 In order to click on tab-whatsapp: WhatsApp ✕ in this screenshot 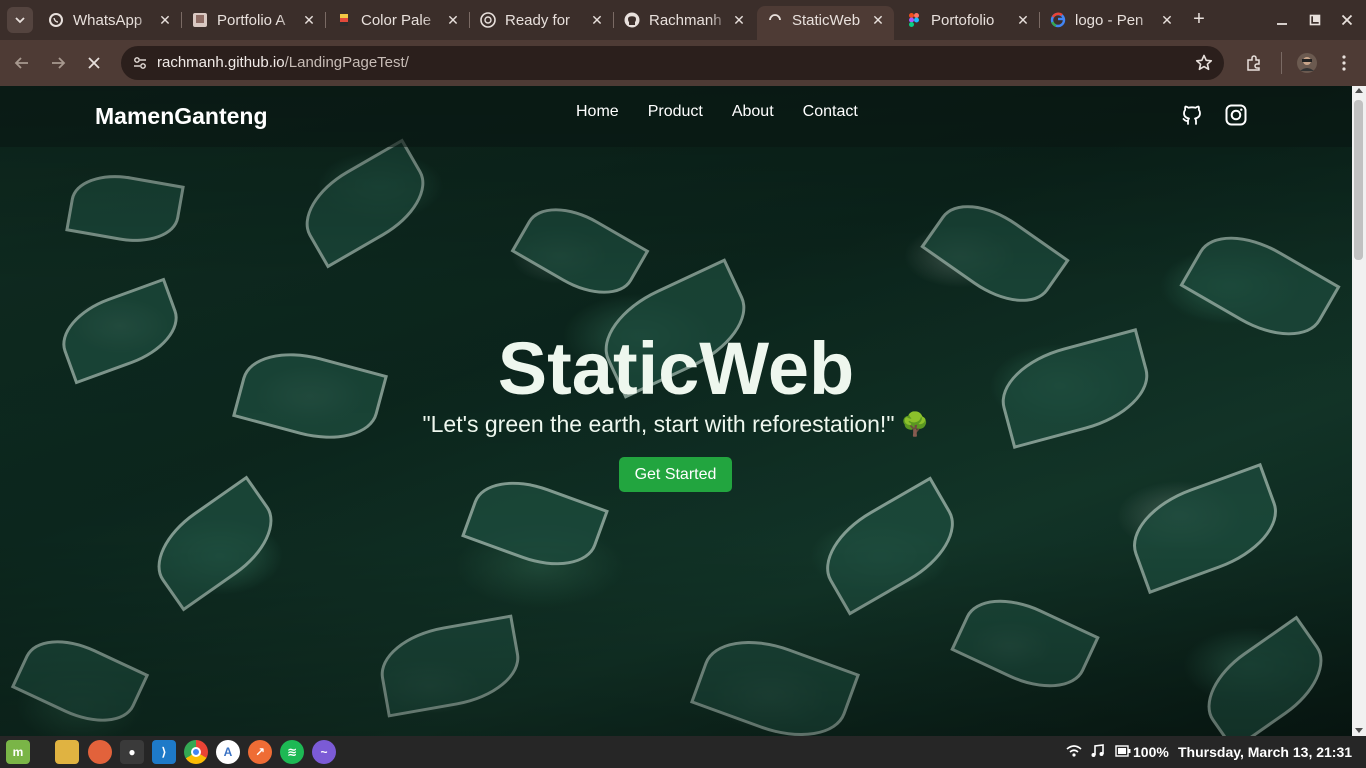, I will do `click(109, 20)`.